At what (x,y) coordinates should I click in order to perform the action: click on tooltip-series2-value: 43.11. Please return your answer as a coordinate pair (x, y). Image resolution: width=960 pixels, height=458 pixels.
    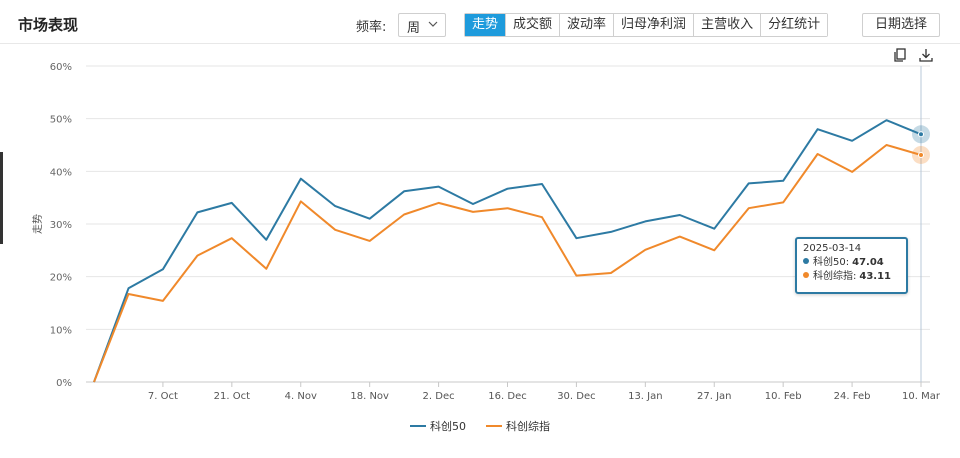
    Looking at the image, I should click on (875, 276).